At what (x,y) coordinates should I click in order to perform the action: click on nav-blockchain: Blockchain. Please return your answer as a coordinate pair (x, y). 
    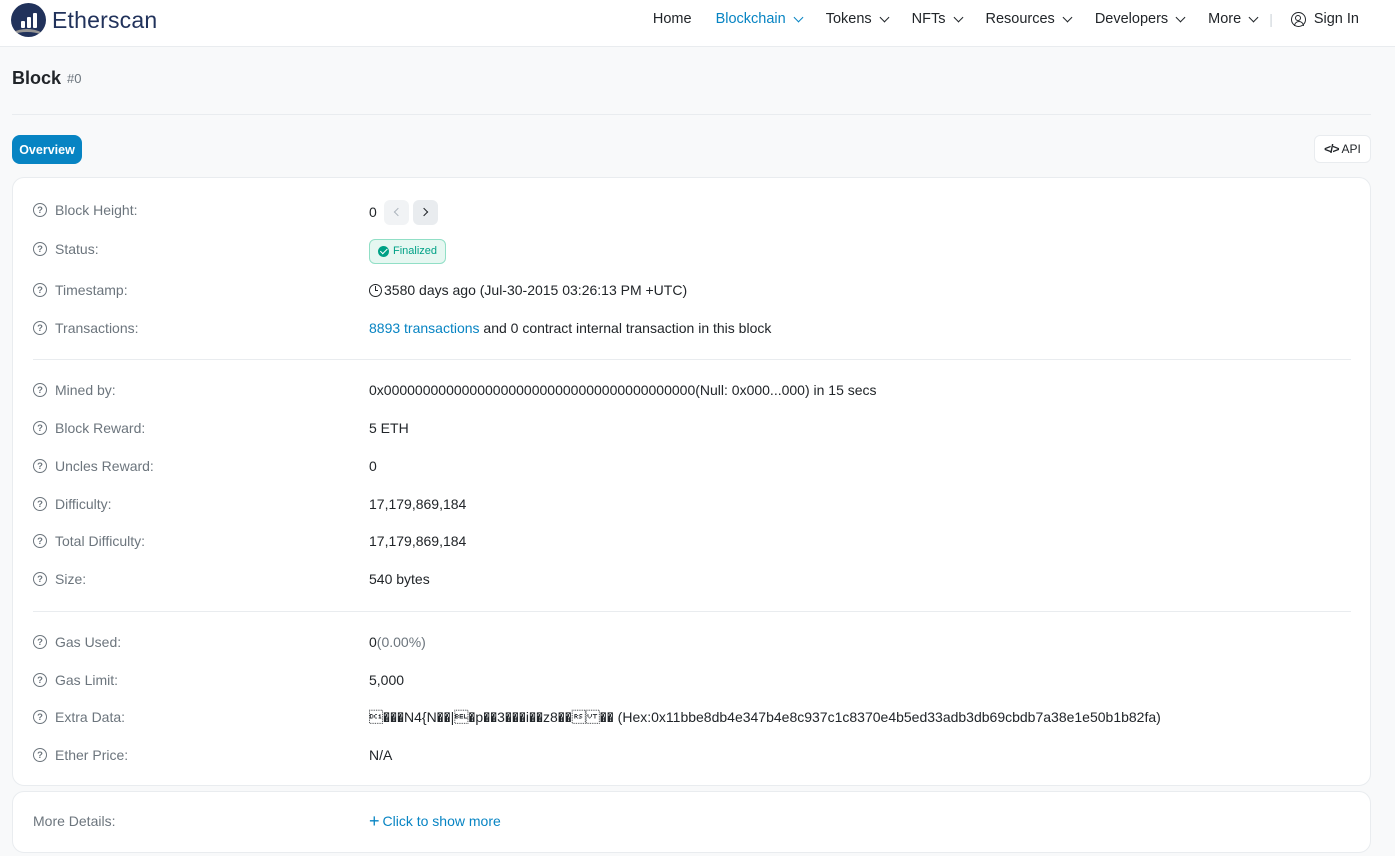
    Looking at the image, I should click on (759, 19).